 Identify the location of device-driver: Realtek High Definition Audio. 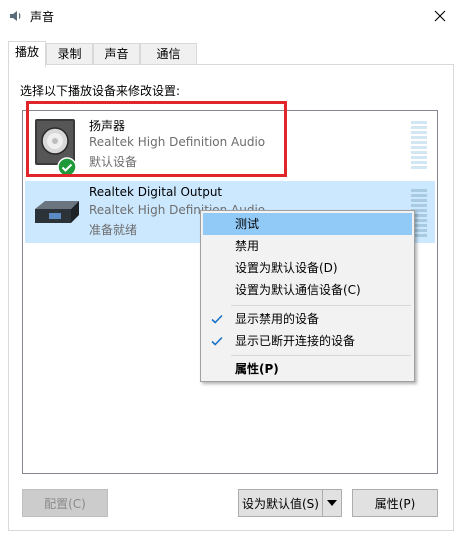
(177, 142).